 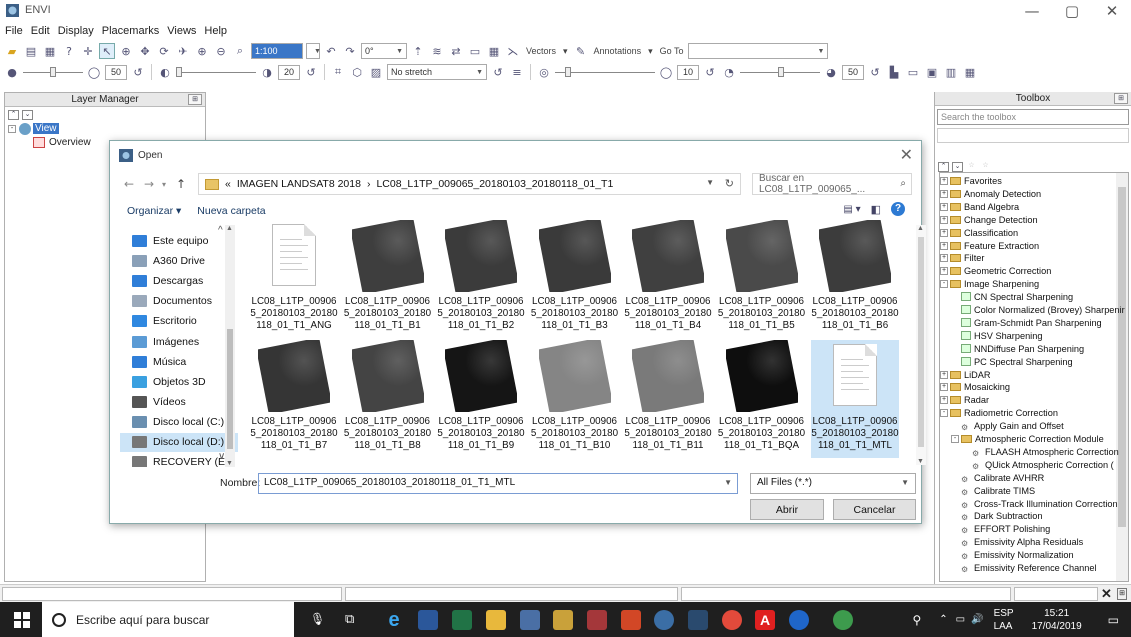 What do you see at coordinates (230, 346) in the screenshot?
I see `nav-scrollbar: ▲ ▼` at bounding box center [230, 346].